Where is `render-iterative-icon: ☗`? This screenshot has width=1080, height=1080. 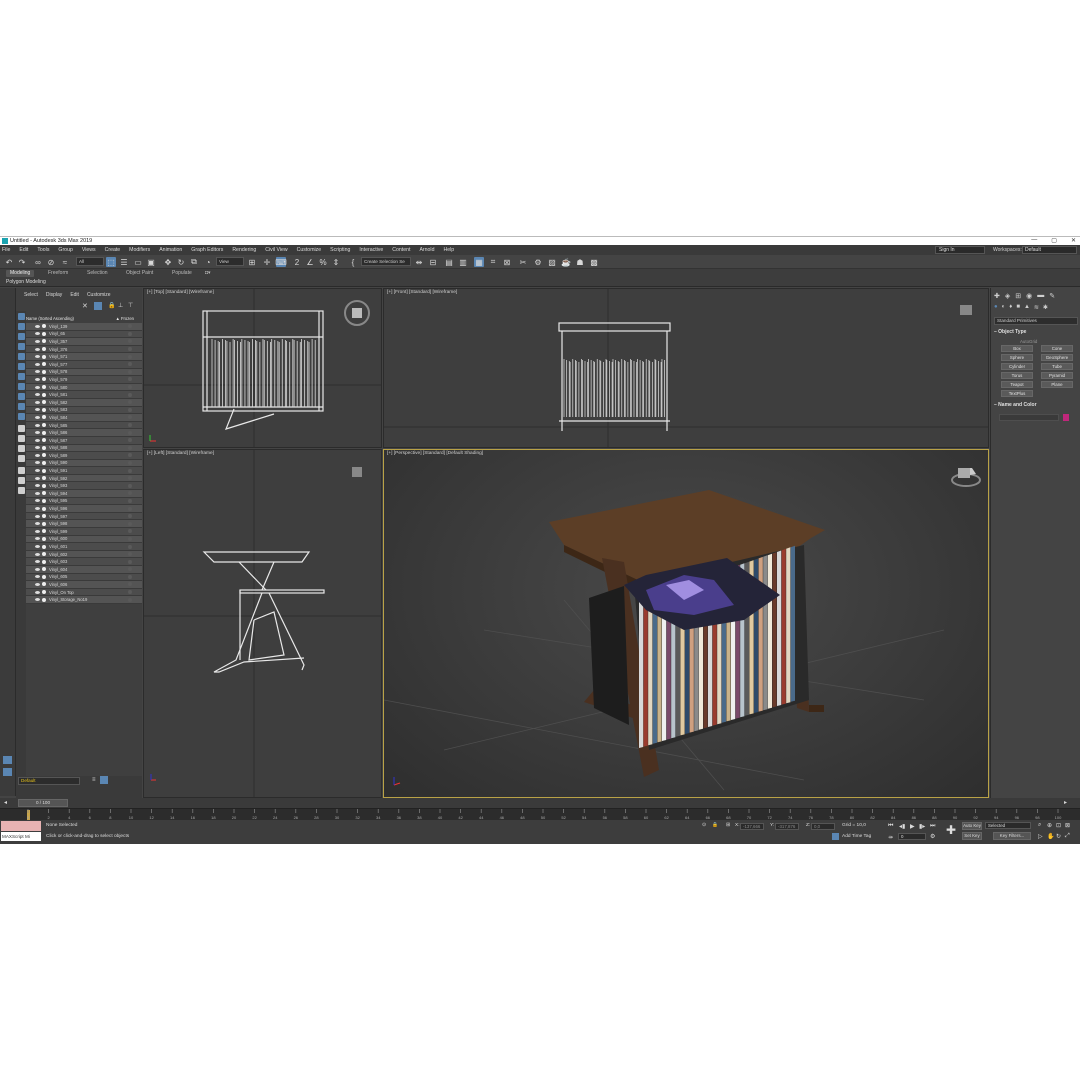 render-iterative-icon: ☗ is located at coordinates (580, 262).